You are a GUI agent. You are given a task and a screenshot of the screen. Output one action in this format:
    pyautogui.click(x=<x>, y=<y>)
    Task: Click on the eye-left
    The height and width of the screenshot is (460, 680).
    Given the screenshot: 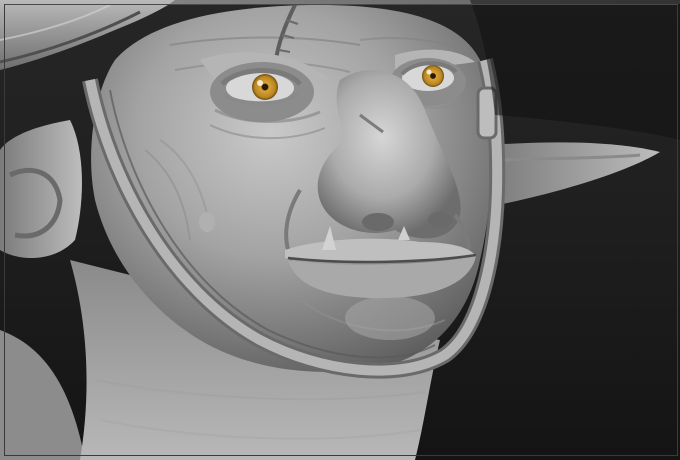 What is the action you would take?
    pyautogui.click(x=261, y=87)
    